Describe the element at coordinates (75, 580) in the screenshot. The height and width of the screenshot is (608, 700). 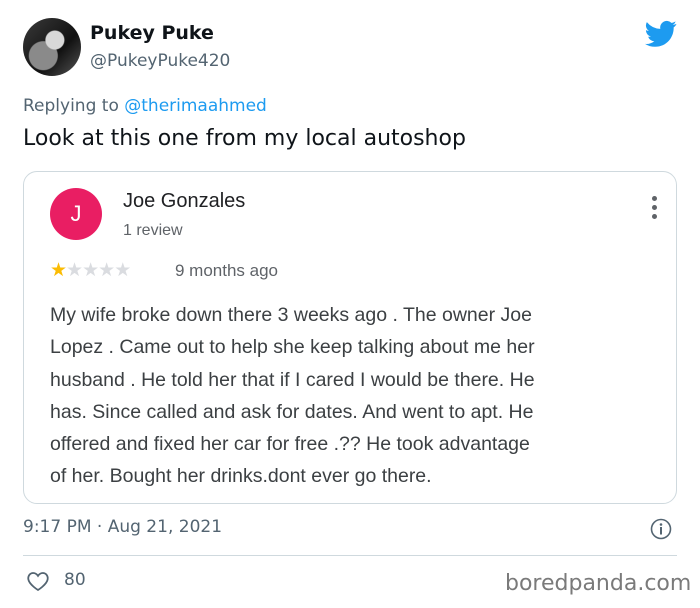
I see `like-count: 80` at that location.